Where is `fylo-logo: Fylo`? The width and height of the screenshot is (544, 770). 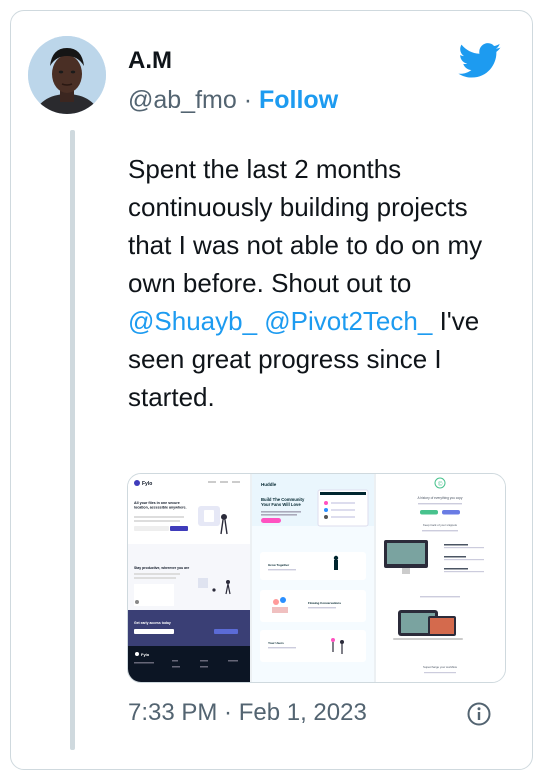 fylo-logo: Fylo is located at coordinates (147, 484).